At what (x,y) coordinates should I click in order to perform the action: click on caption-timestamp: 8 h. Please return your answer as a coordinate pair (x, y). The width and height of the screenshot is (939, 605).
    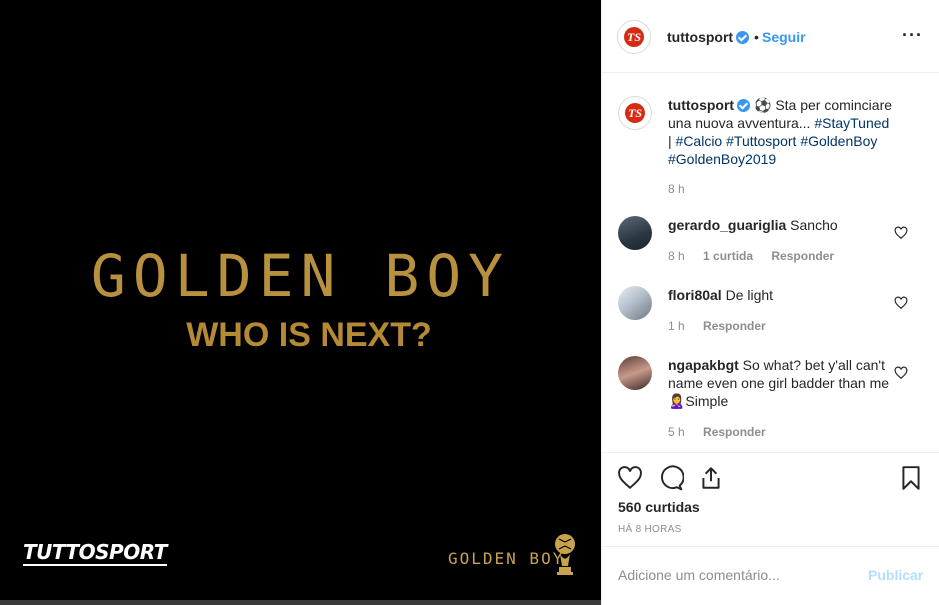
    Looking at the image, I should click on (676, 189).